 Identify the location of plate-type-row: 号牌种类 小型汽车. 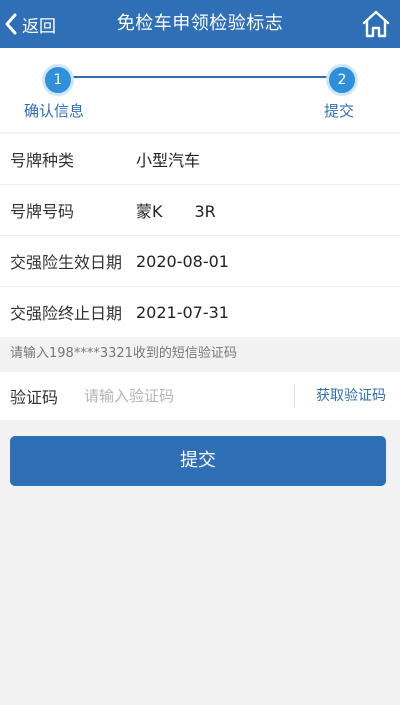
(200, 159).